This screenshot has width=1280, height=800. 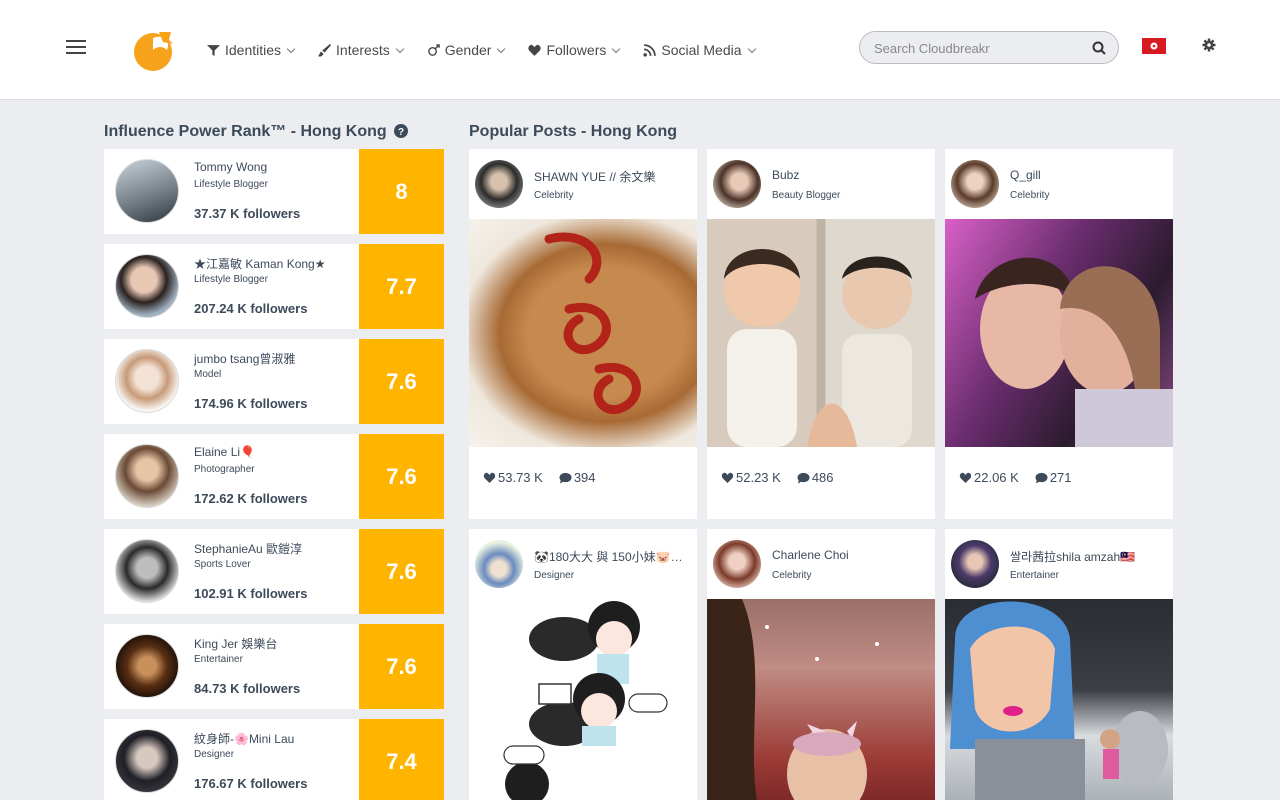 I want to click on nav-social-media: Social Media, so click(x=699, y=50).